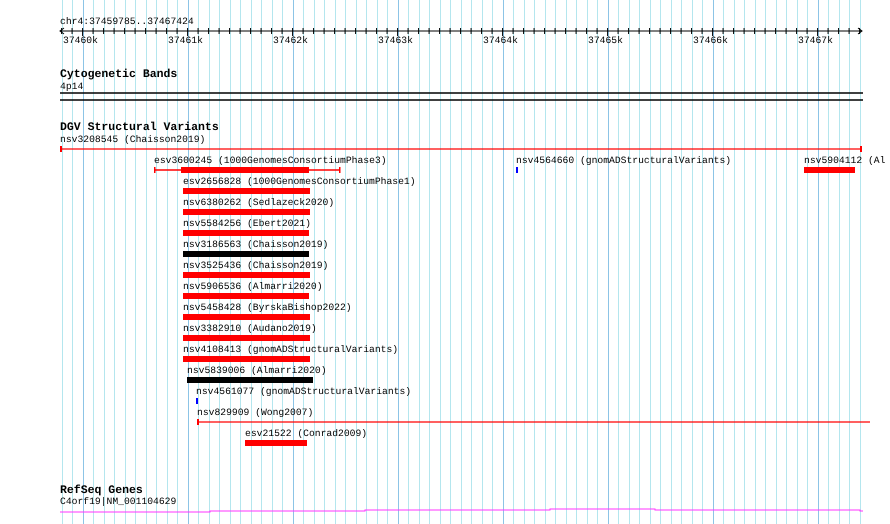  I want to click on variant-label: esv3600245 (1000GenomesConsortiumPhase3), so click(270, 160).